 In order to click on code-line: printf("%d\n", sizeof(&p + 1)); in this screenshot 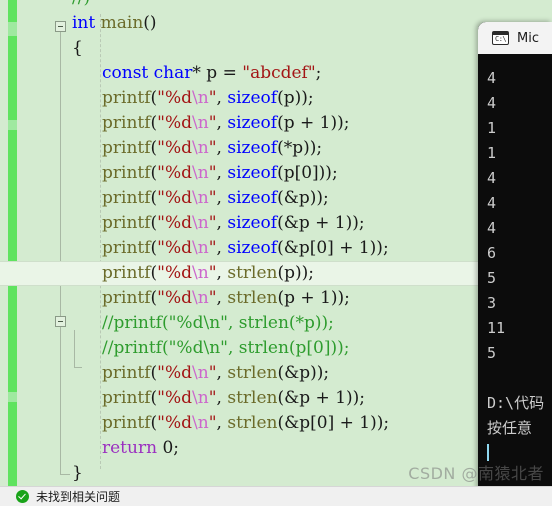, I will do `click(276, 223)`.